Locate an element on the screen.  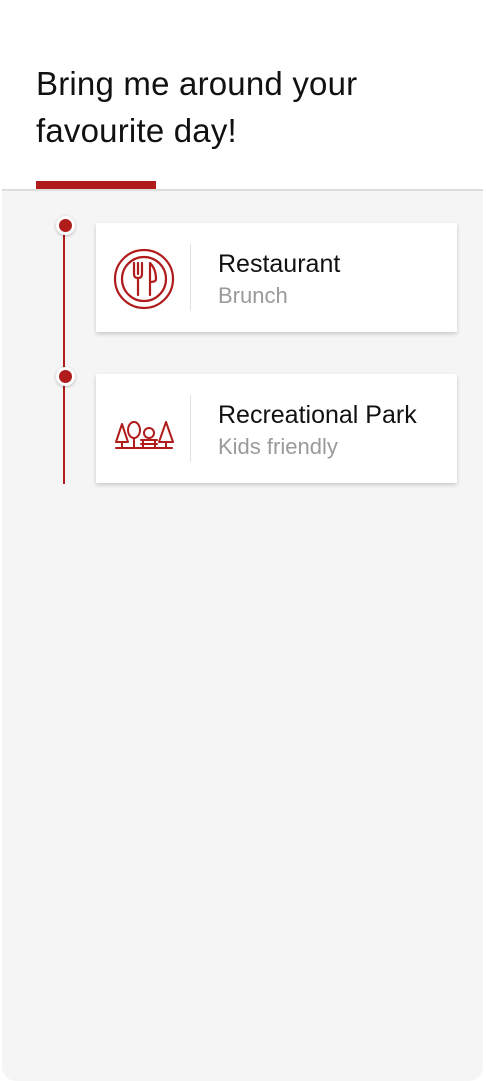
park-trees-icon is located at coordinates (144, 430).